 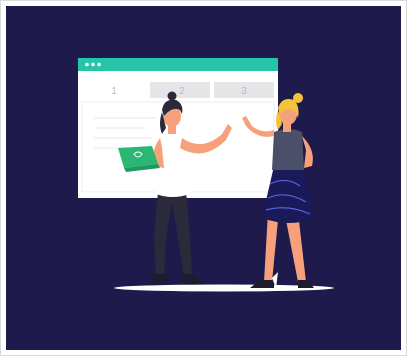 What do you see at coordinates (182, 91) in the screenshot?
I see `tab-2-label: 2` at bounding box center [182, 91].